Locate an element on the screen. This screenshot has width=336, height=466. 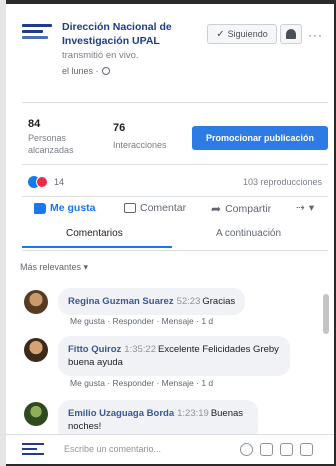
comments-scrollbar is located at coordinates (326, 314).